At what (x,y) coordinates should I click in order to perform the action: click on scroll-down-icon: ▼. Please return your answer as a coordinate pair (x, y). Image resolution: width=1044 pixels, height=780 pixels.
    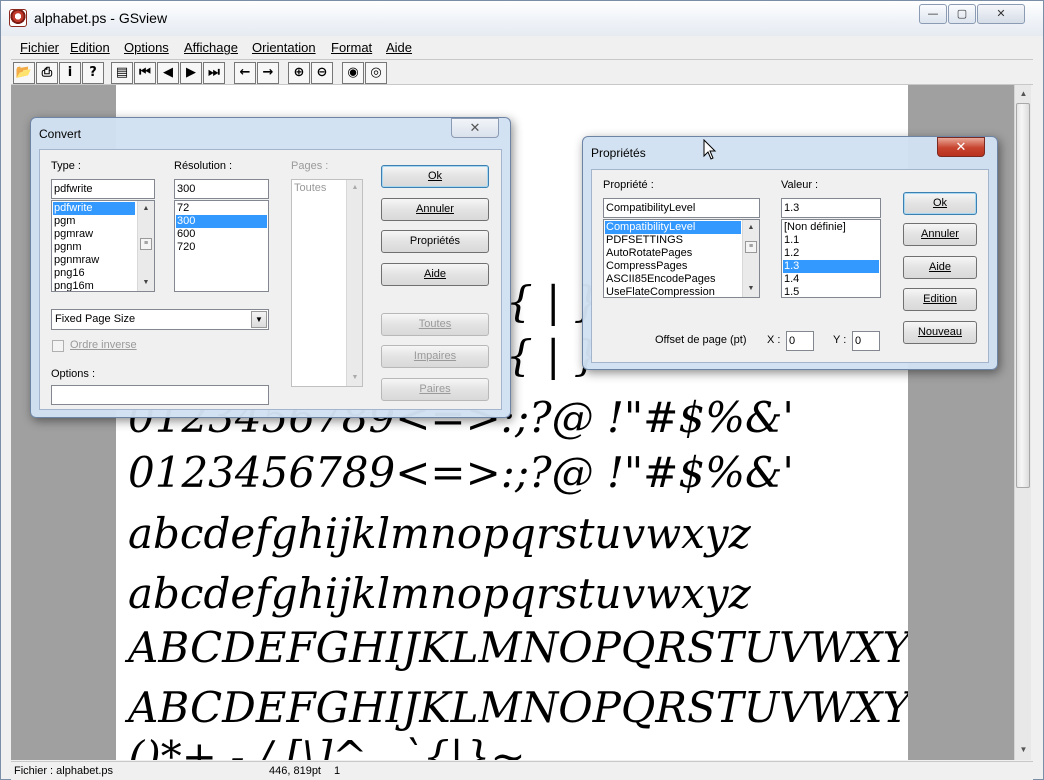
    Looking at the image, I should click on (1023, 750).